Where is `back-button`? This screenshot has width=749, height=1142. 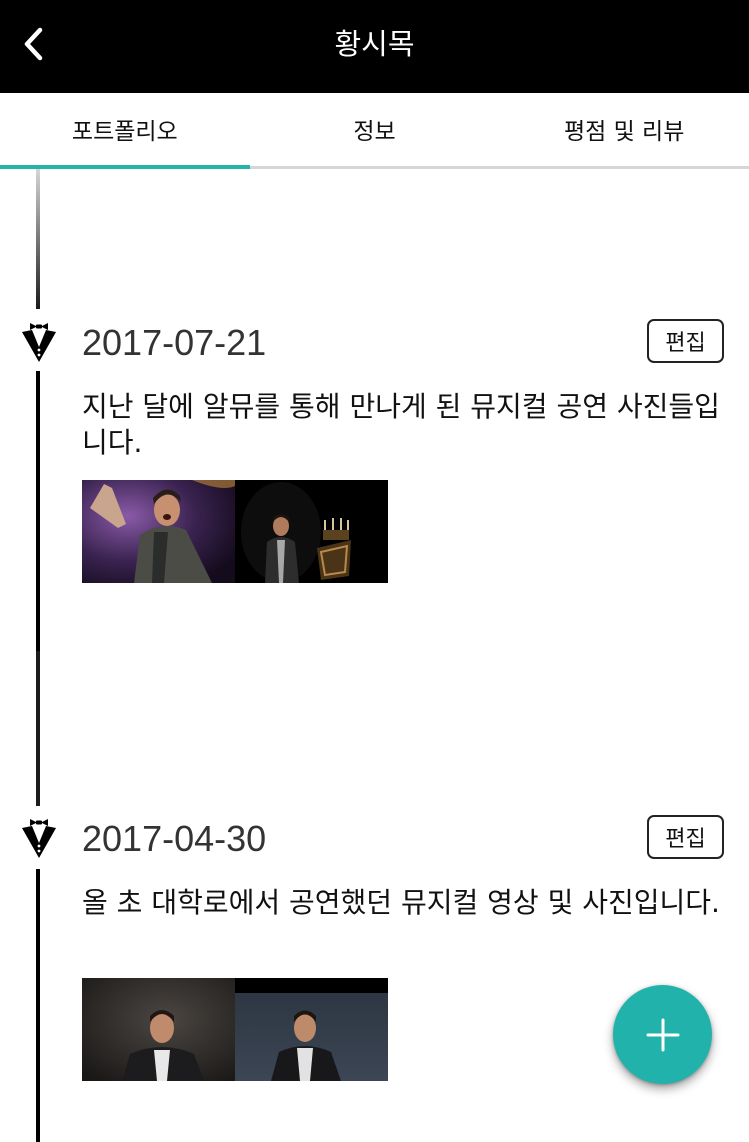 back-button is located at coordinates (34, 44).